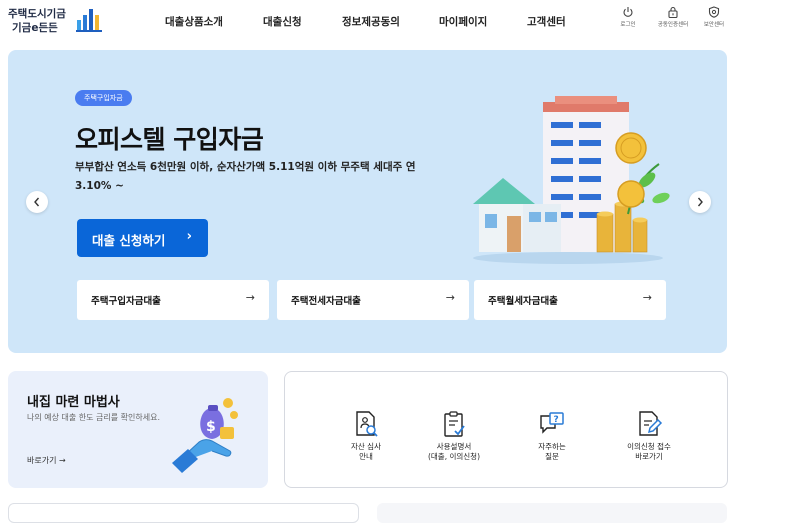 This screenshot has height=523, width=800. What do you see at coordinates (649, 456) in the screenshot?
I see `service-label-line2: 바로가기` at bounding box center [649, 456].